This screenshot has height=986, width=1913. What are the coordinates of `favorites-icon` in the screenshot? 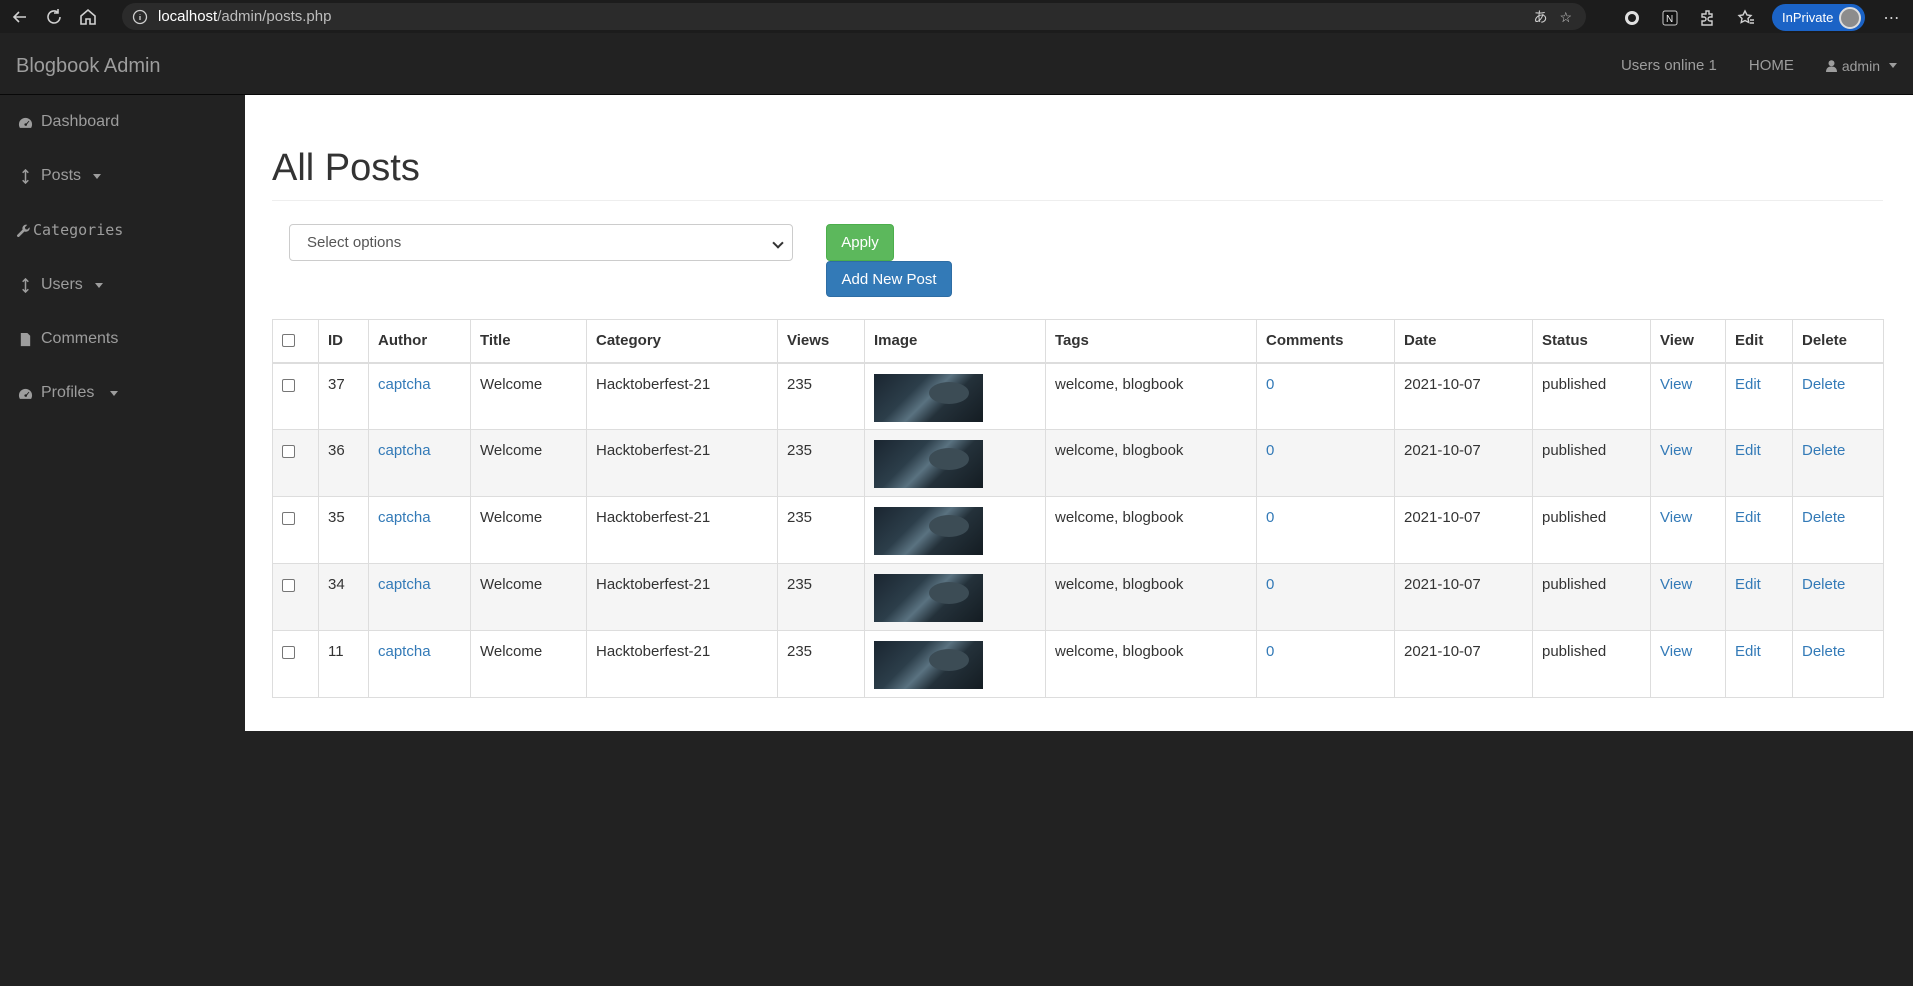 It's located at (1746, 18).